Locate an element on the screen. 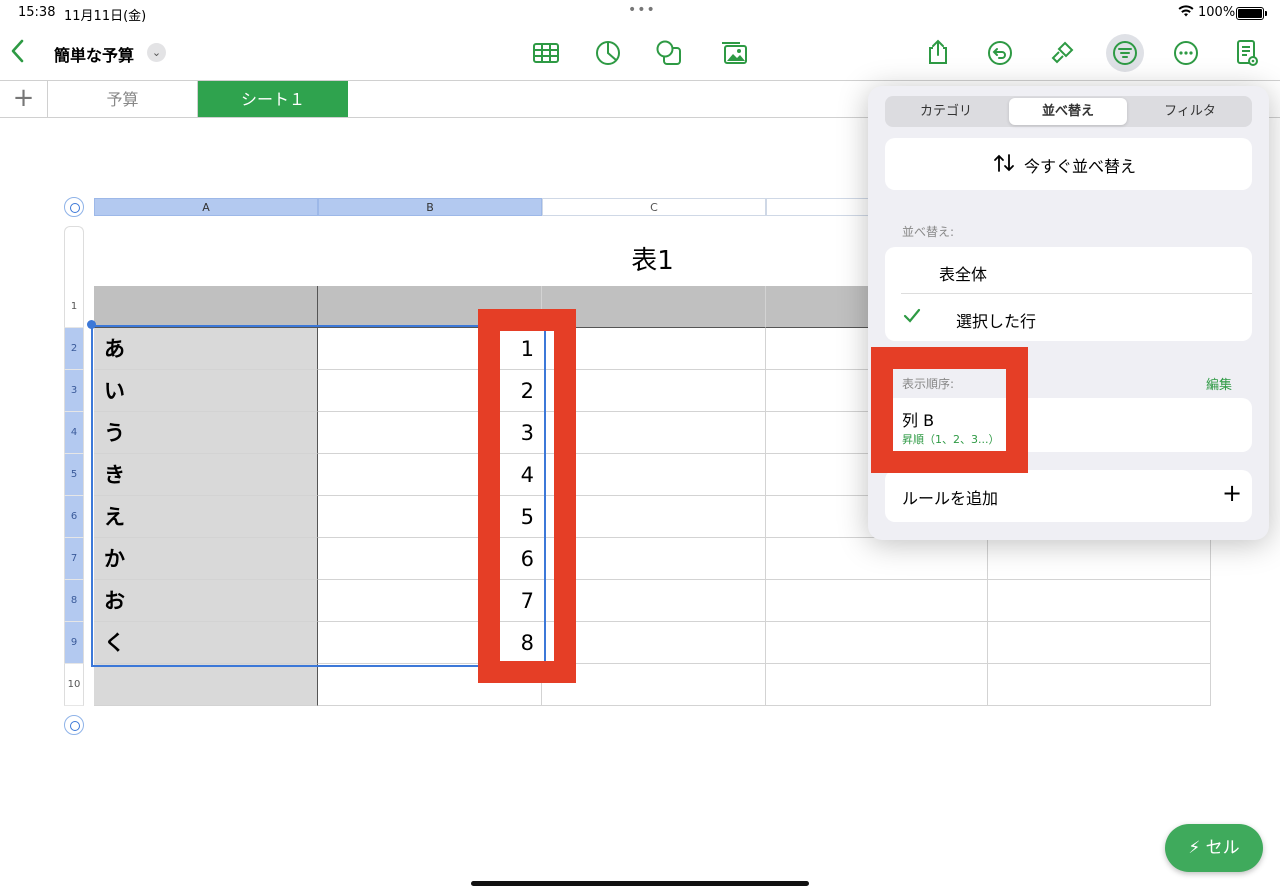  row-header-2: 2 is located at coordinates (74, 349).